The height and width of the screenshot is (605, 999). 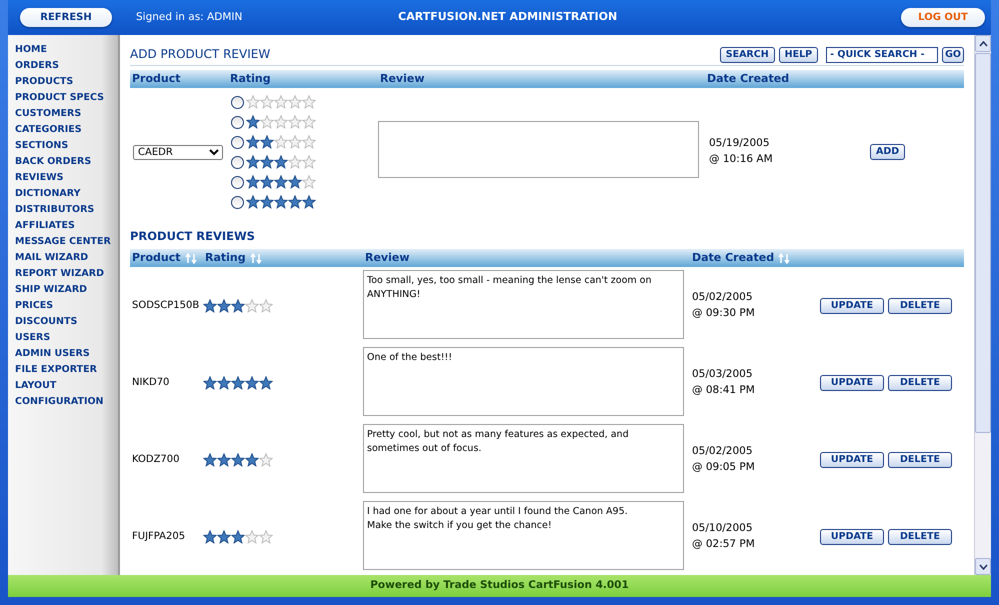 I want to click on chevron-down-icon, so click(x=983, y=567).